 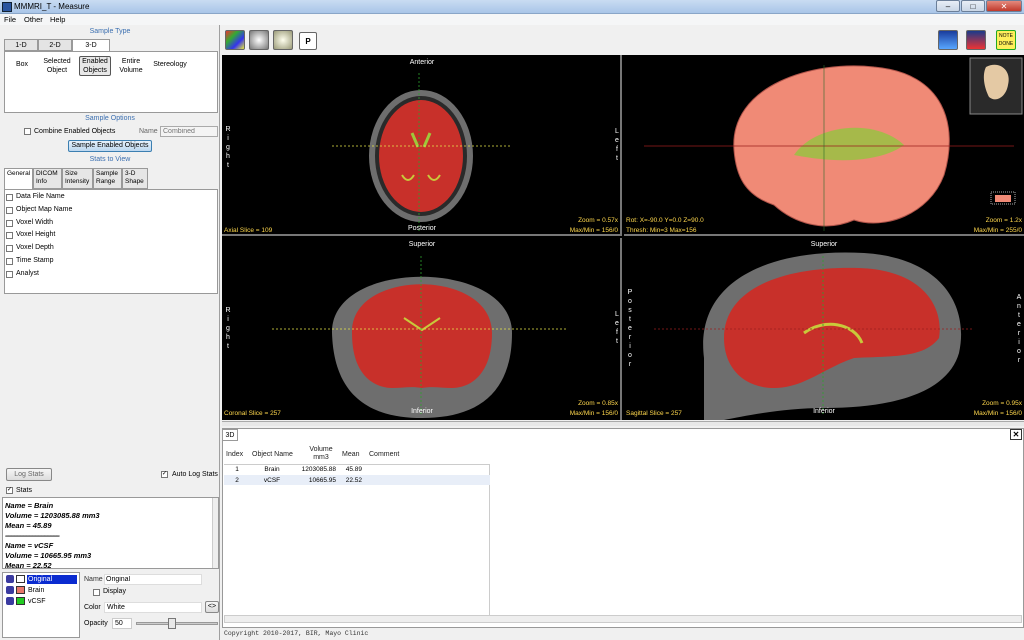 I want to click on results-close-button: ✕, so click(x=1016, y=434).